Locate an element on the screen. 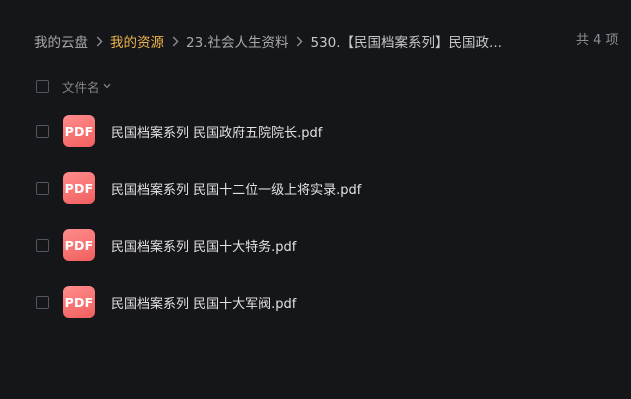 Image resolution: width=631 pixels, height=399 pixels. file-name: 民国档案系列 民国十大特务.pdf is located at coordinates (203, 245).